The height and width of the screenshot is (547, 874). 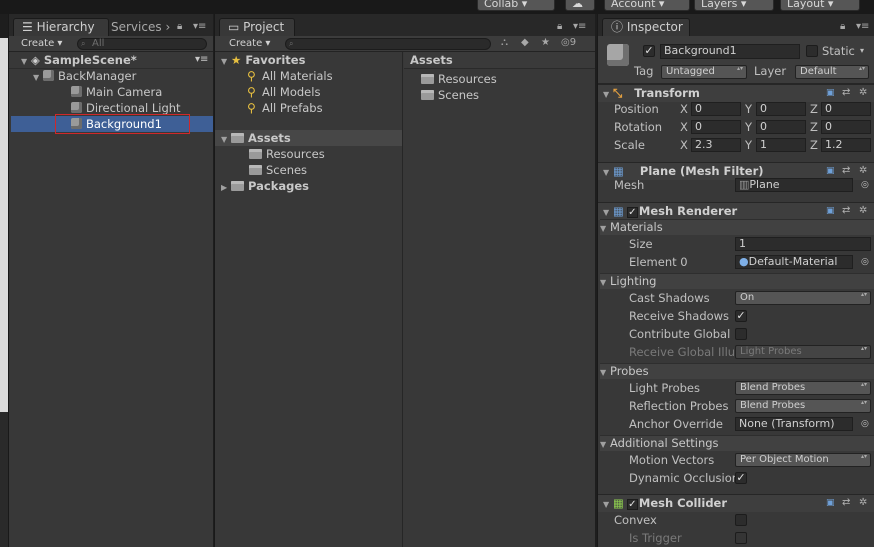 What do you see at coordinates (287, 154) in the screenshot?
I see `tree-resources: Resources` at bounding box center [287, 154].